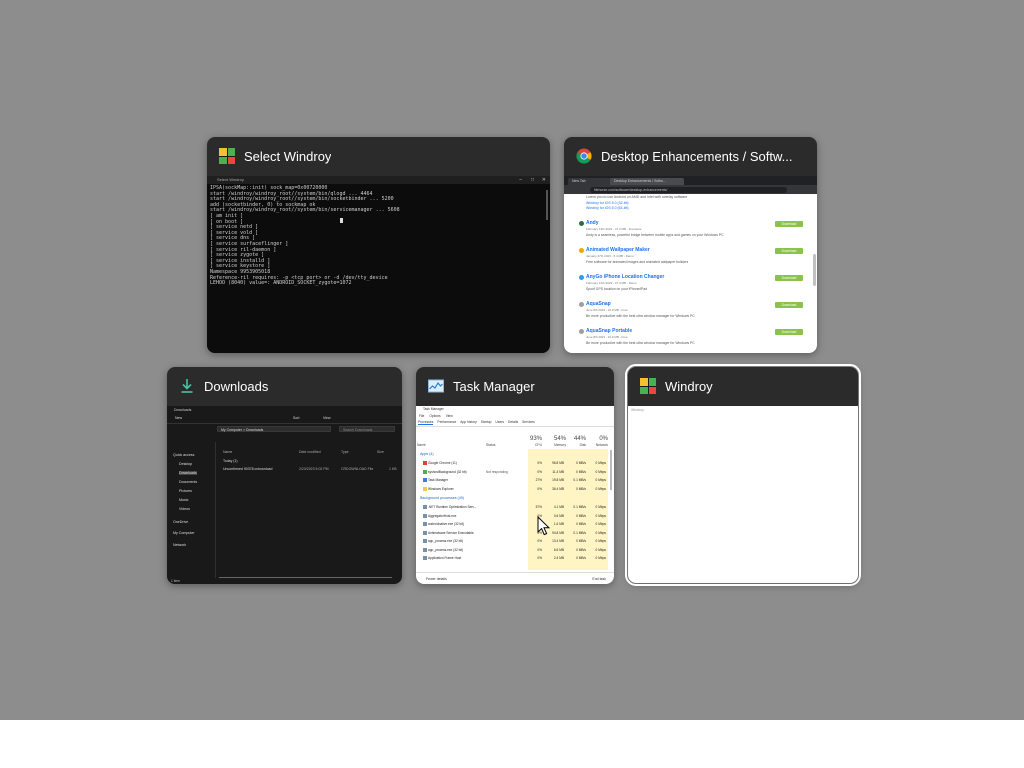  I want to click on sidebar-item: Quick access, so click(184, 455).